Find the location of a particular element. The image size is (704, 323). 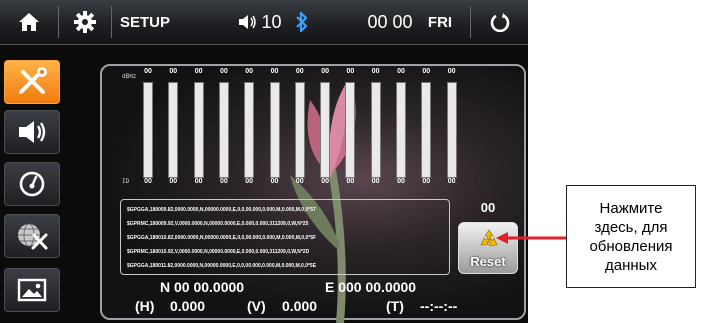

annotation-callout: Нажмите здесь, для обновления данных is located at coordinates (631, 236).